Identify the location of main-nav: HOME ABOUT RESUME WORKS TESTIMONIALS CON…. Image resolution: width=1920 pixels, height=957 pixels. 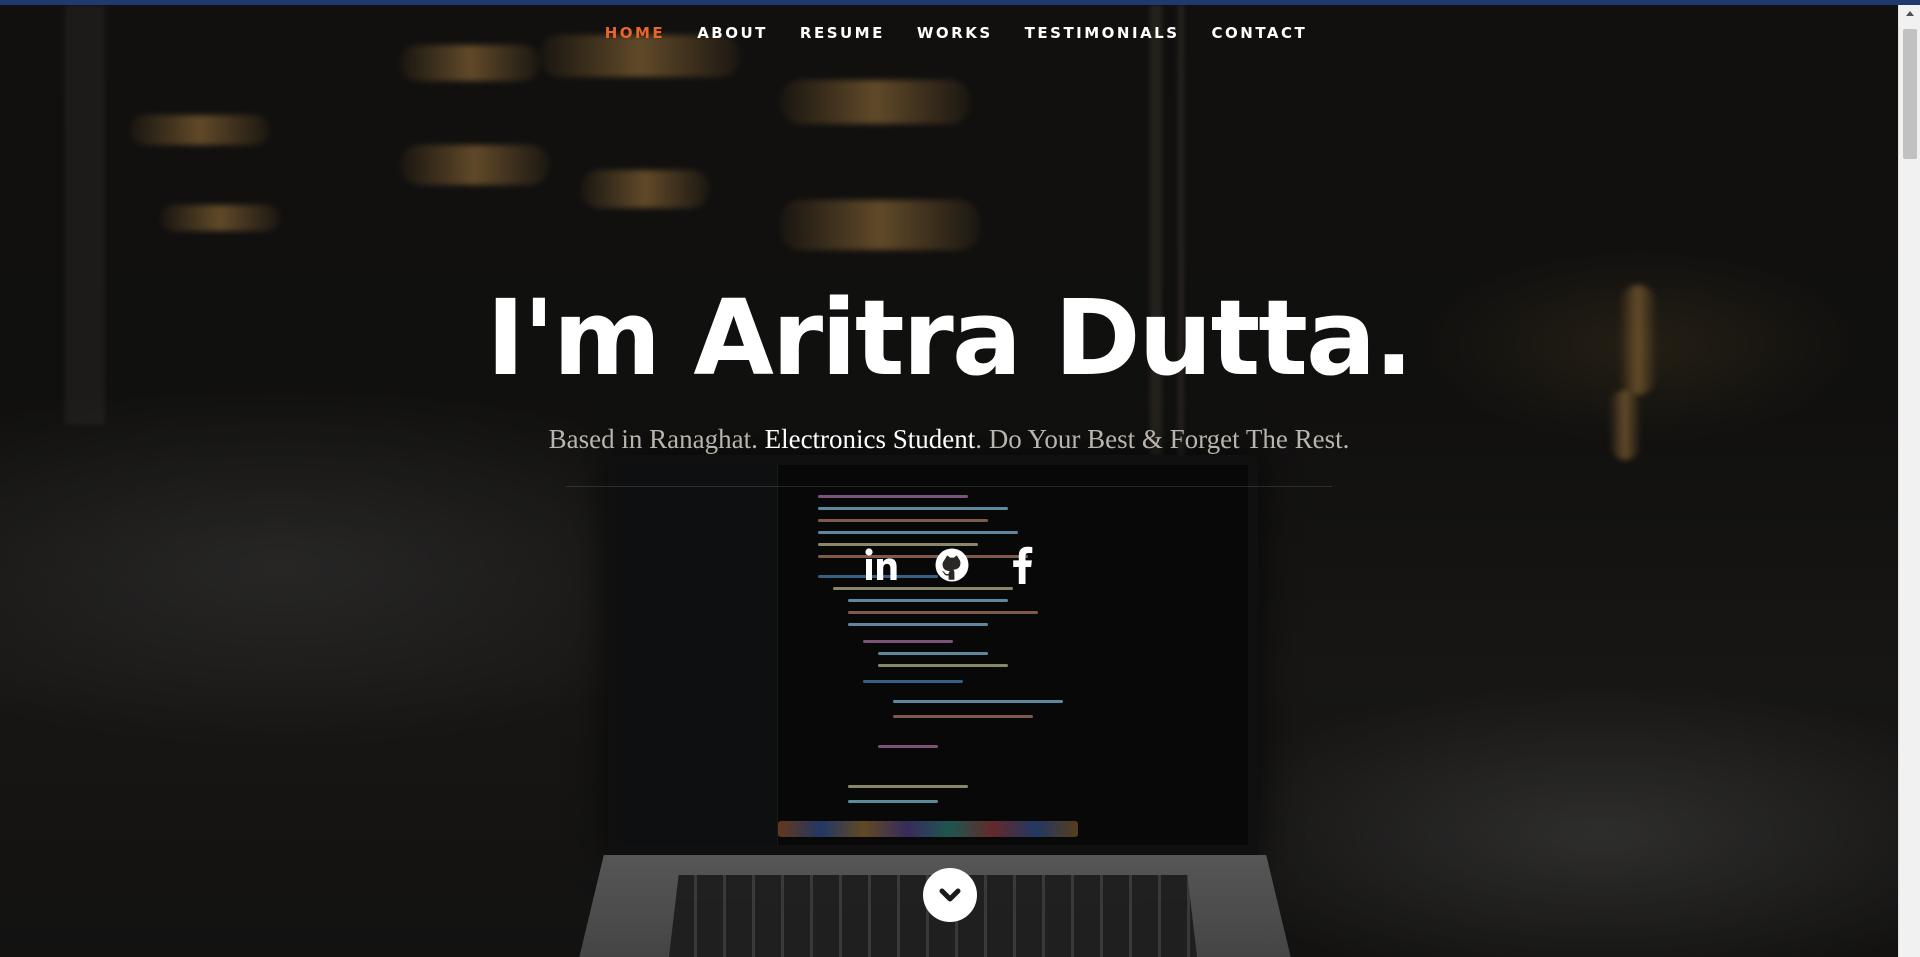
(949, 33).